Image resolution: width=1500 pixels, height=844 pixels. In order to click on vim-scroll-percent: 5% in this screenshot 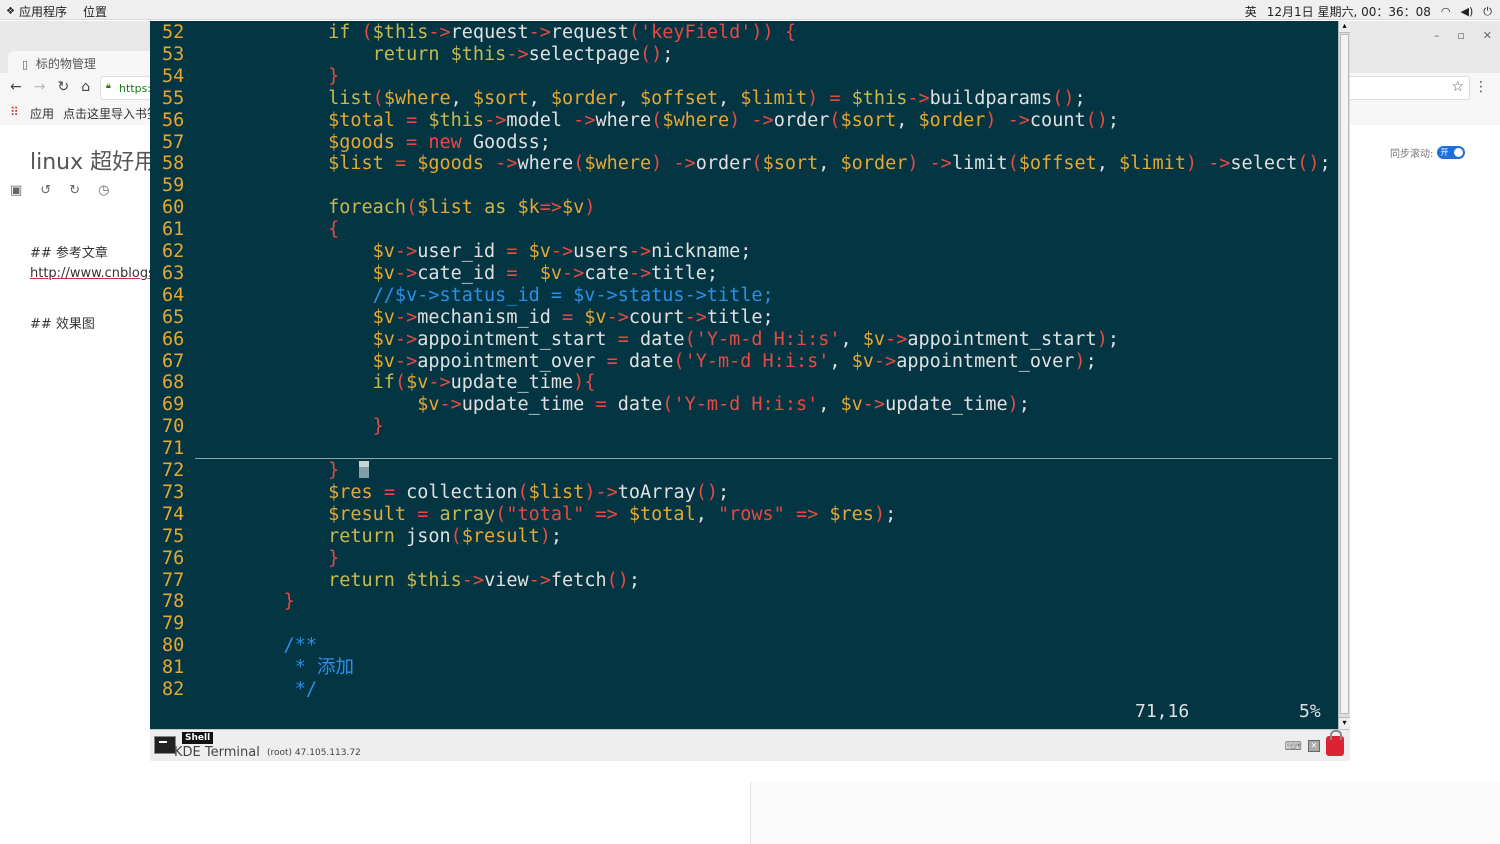, I will do `click(1310, 711)`.